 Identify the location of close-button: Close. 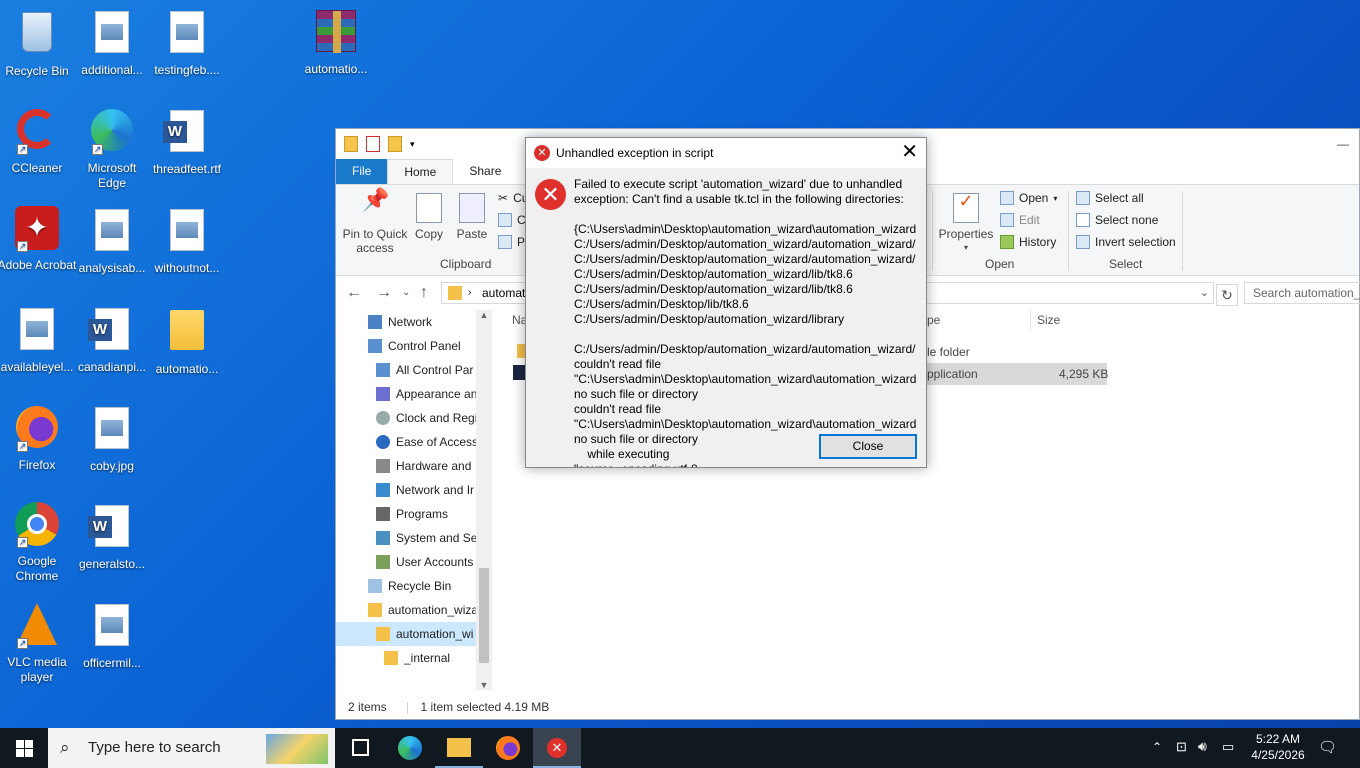
(868, 446).